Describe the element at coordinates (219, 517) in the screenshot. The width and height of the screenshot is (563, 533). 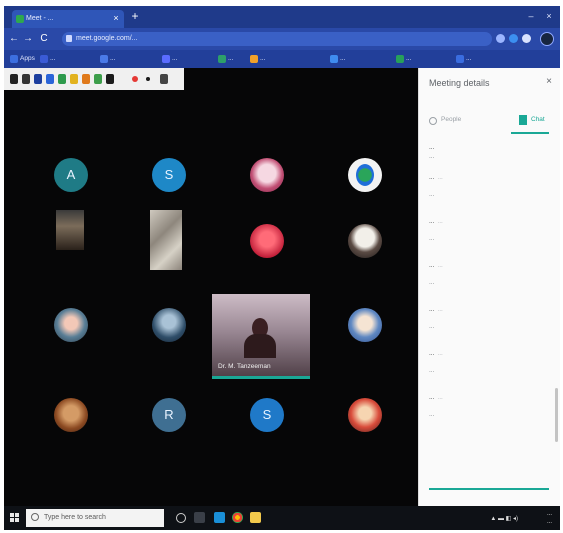
I see `edge-icon` at that location.